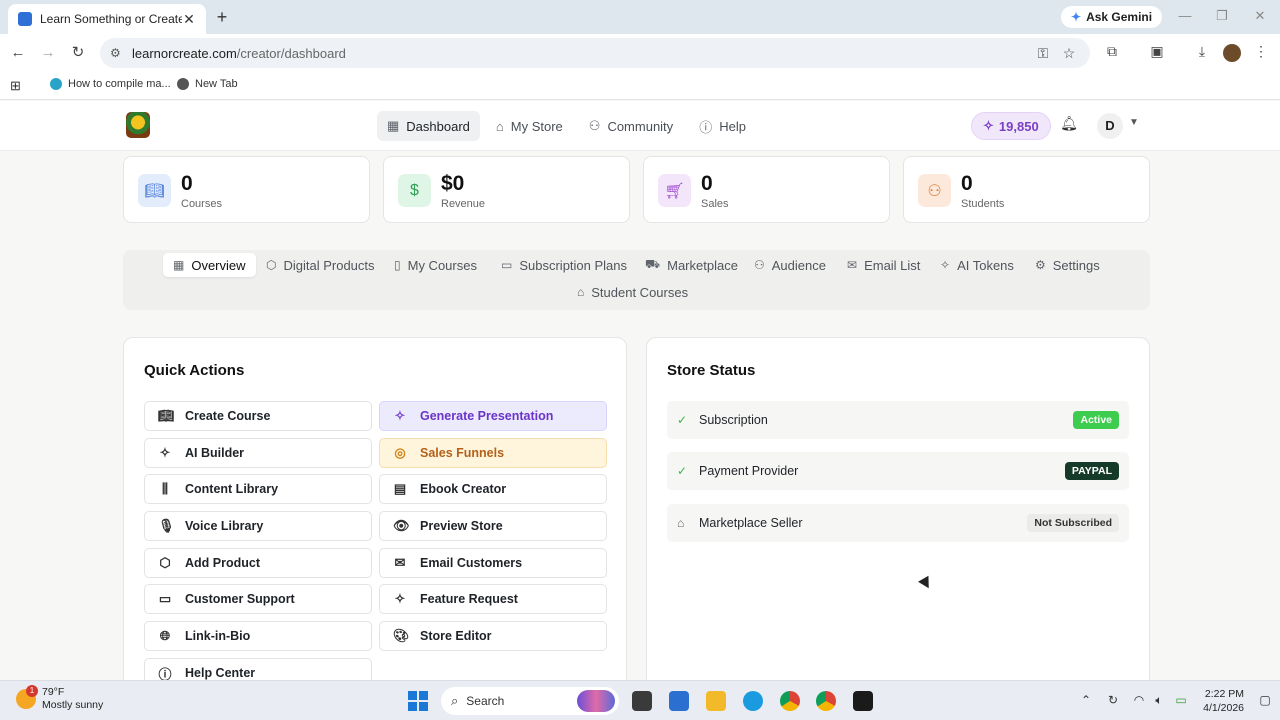 This screenshot has width=1280, height=720. Describe the element at coordinates (493, 563) in the screenshot. I see `email-customers-button: ✉ Email Customers` at that location.